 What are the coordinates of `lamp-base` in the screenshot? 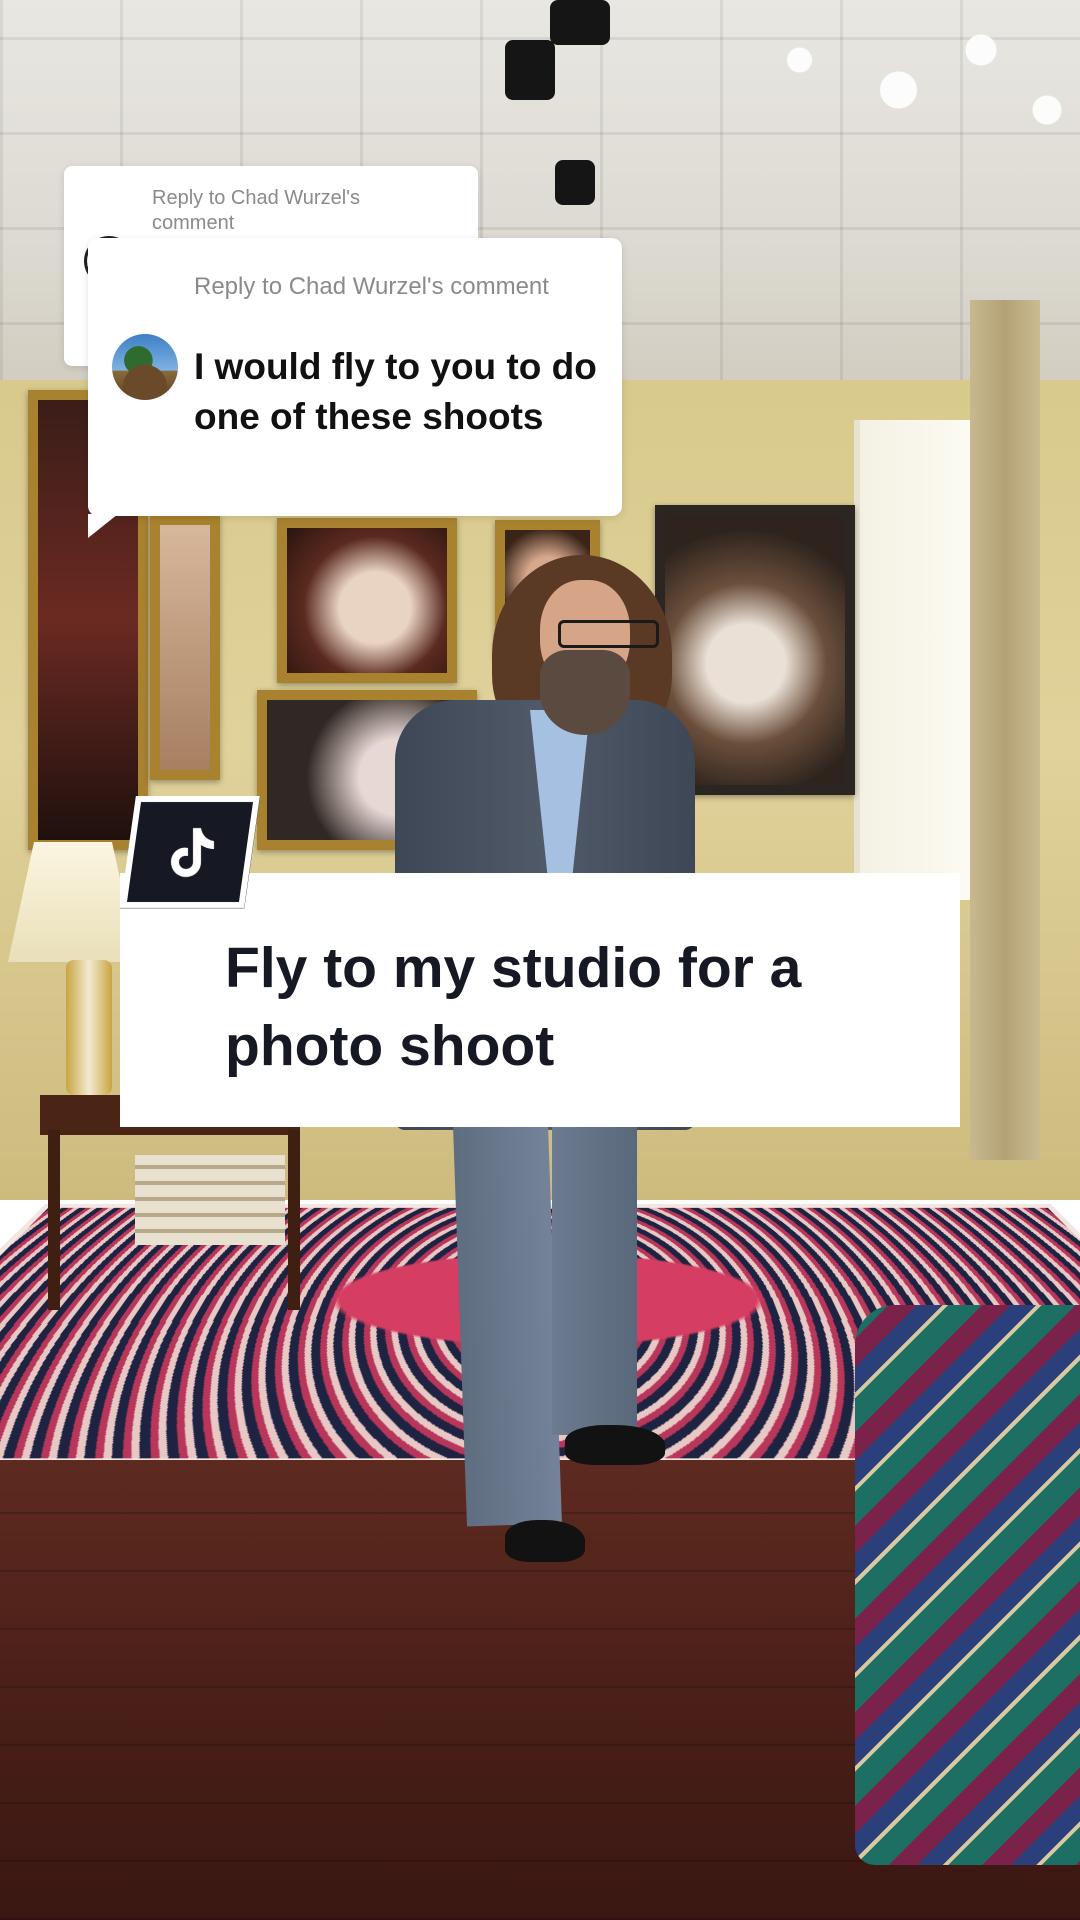 It's located at (89, 1027).